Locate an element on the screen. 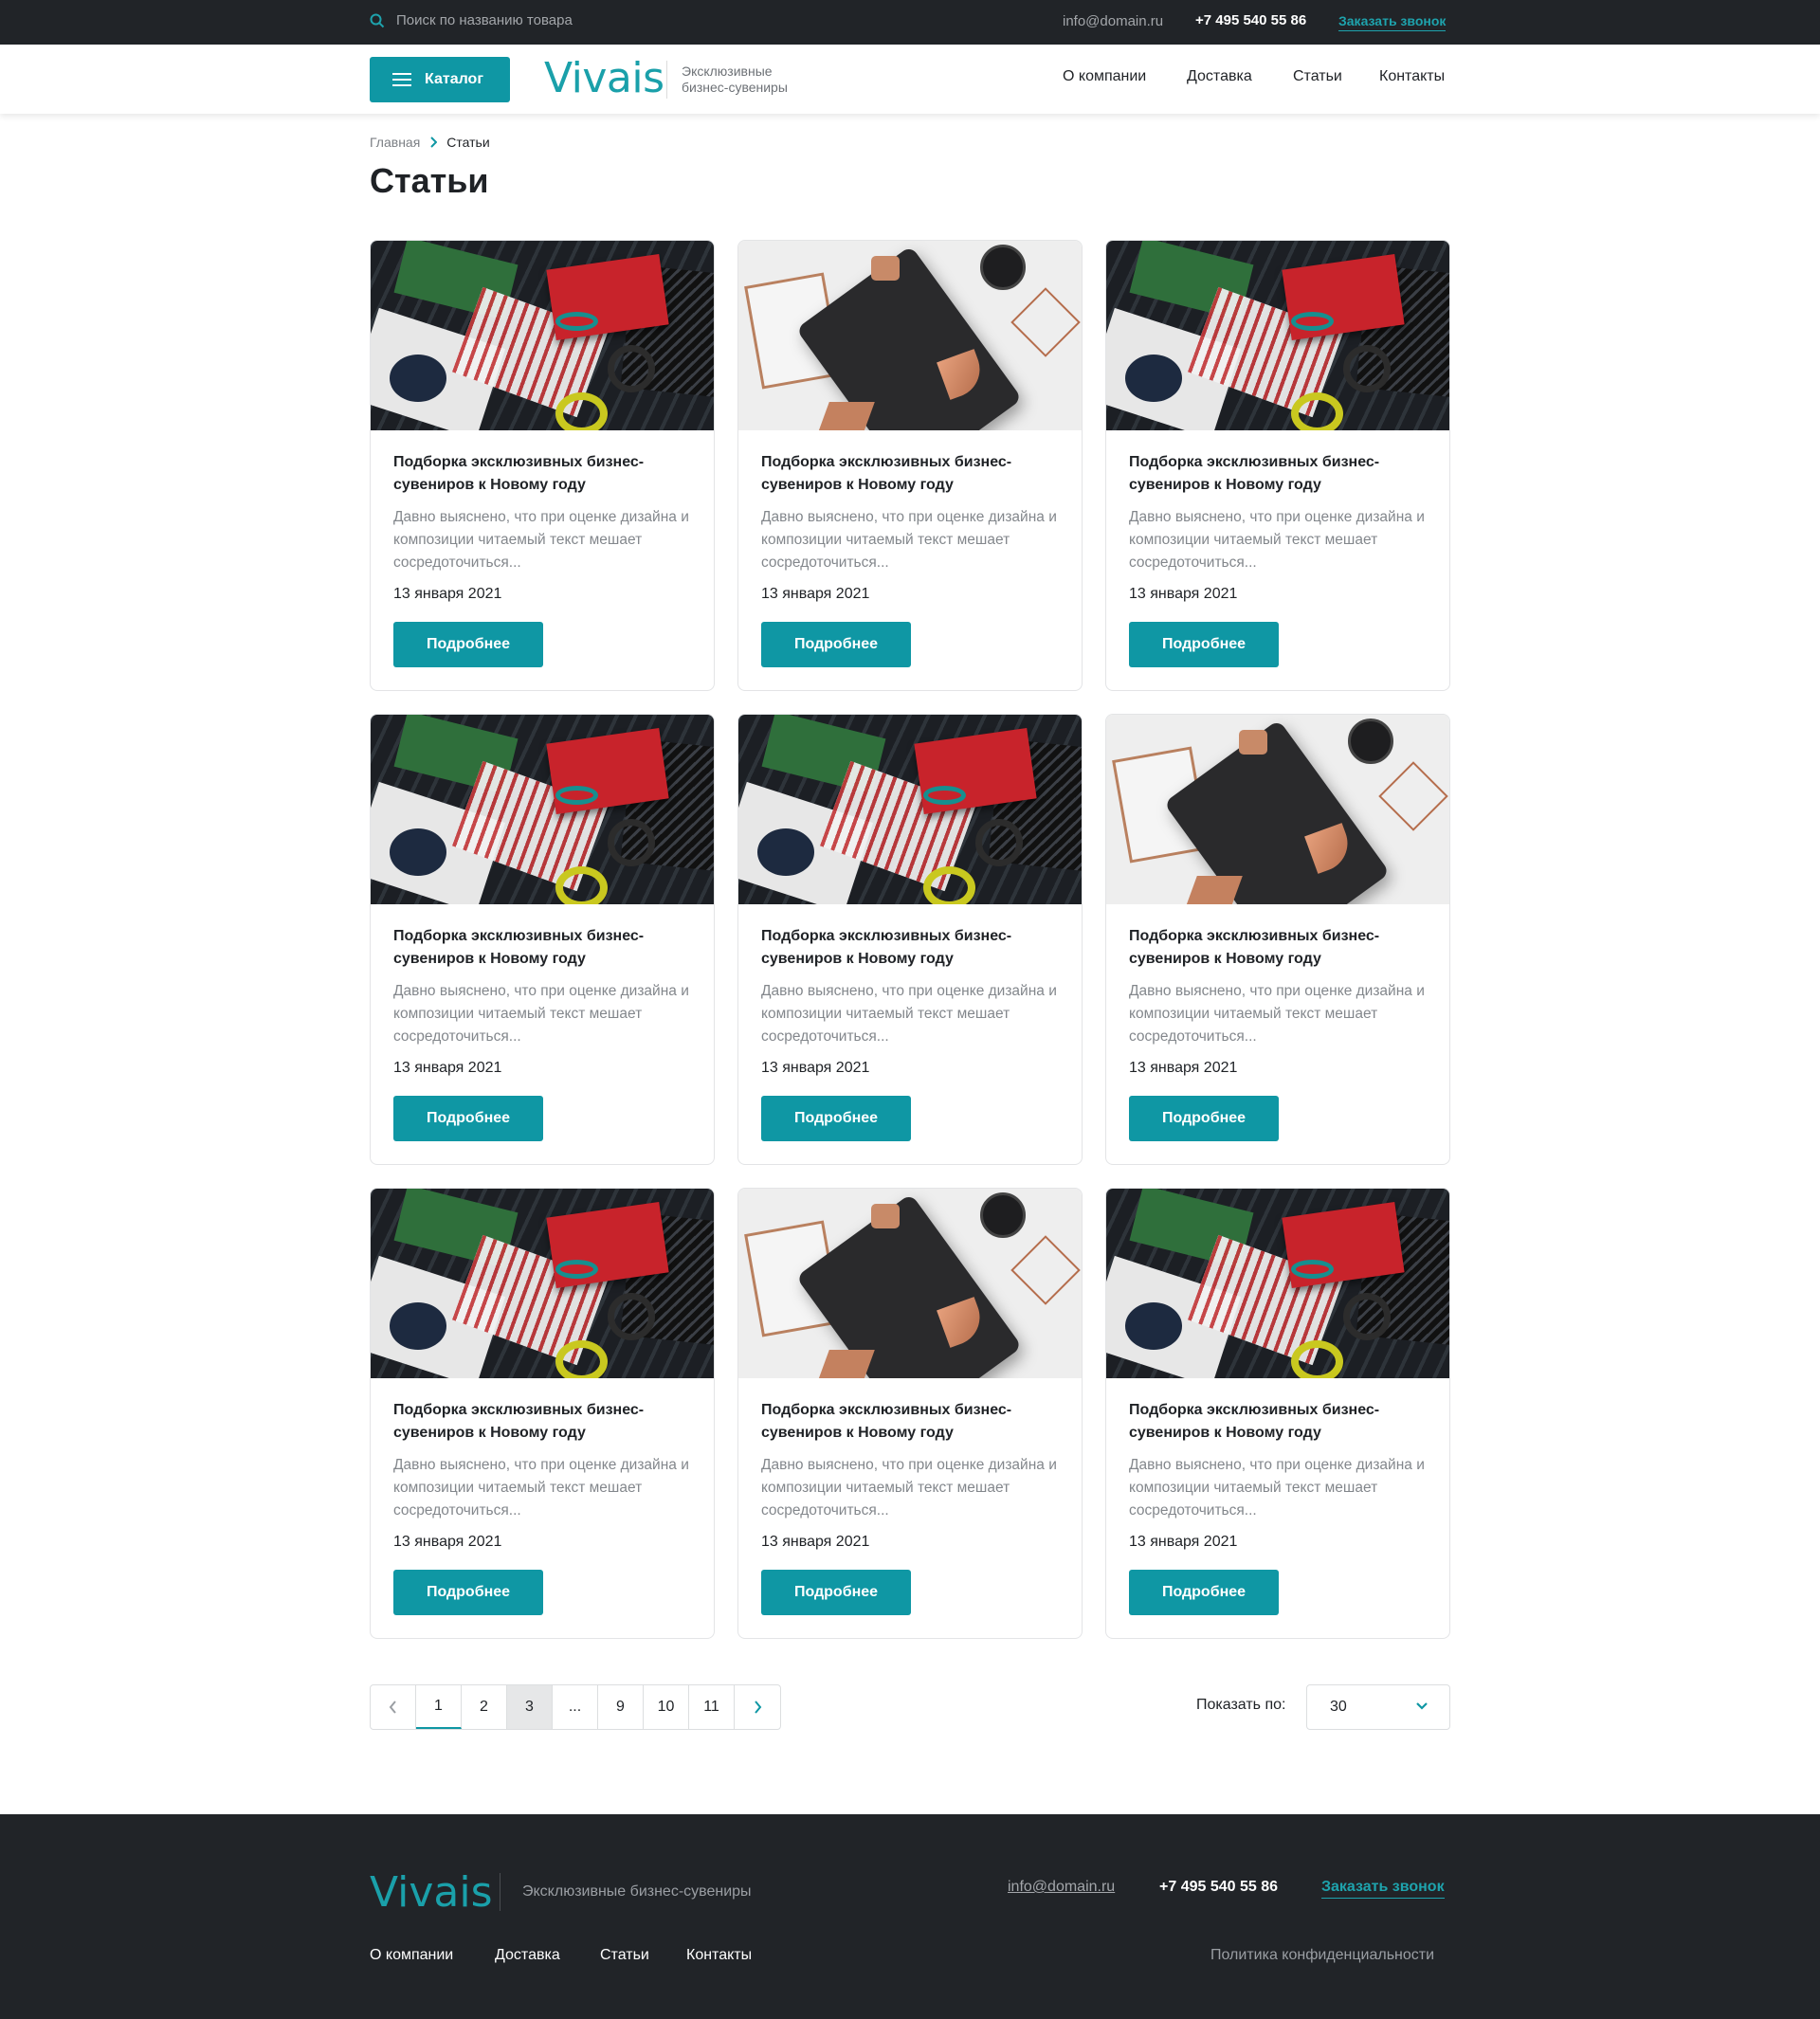 The width and height of the screenshot is (1820, 2019). phone-number: +7 495 540 55 86 is located at coordinates (1250, 20).